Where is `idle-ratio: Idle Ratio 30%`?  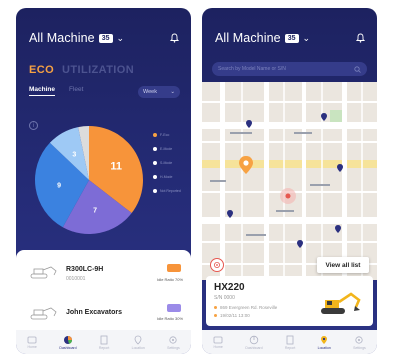 idle-ratio: Idle Ratio 30% is located at coordinates (169, 318).